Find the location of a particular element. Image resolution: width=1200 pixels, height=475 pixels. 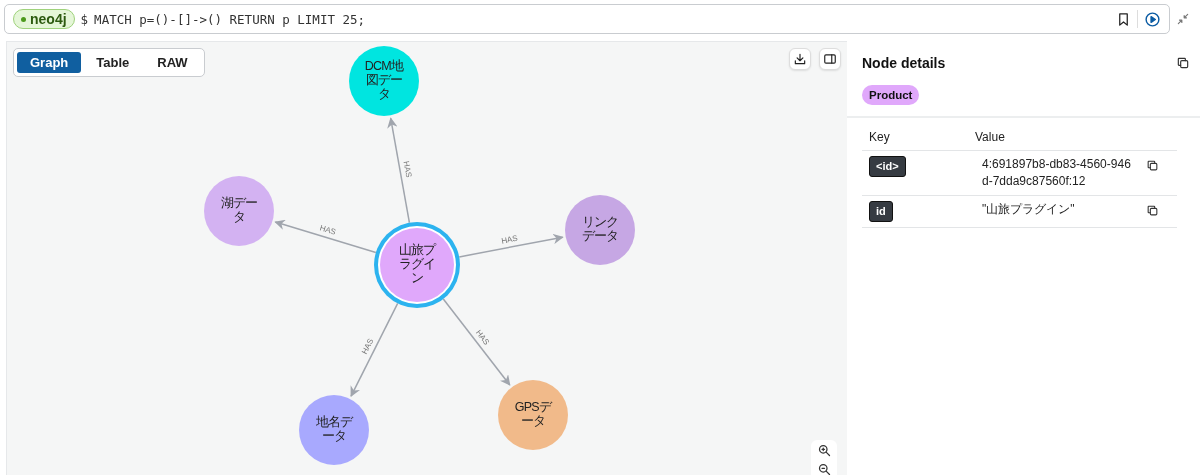

play-icon is located at coordinates (1152, 19).